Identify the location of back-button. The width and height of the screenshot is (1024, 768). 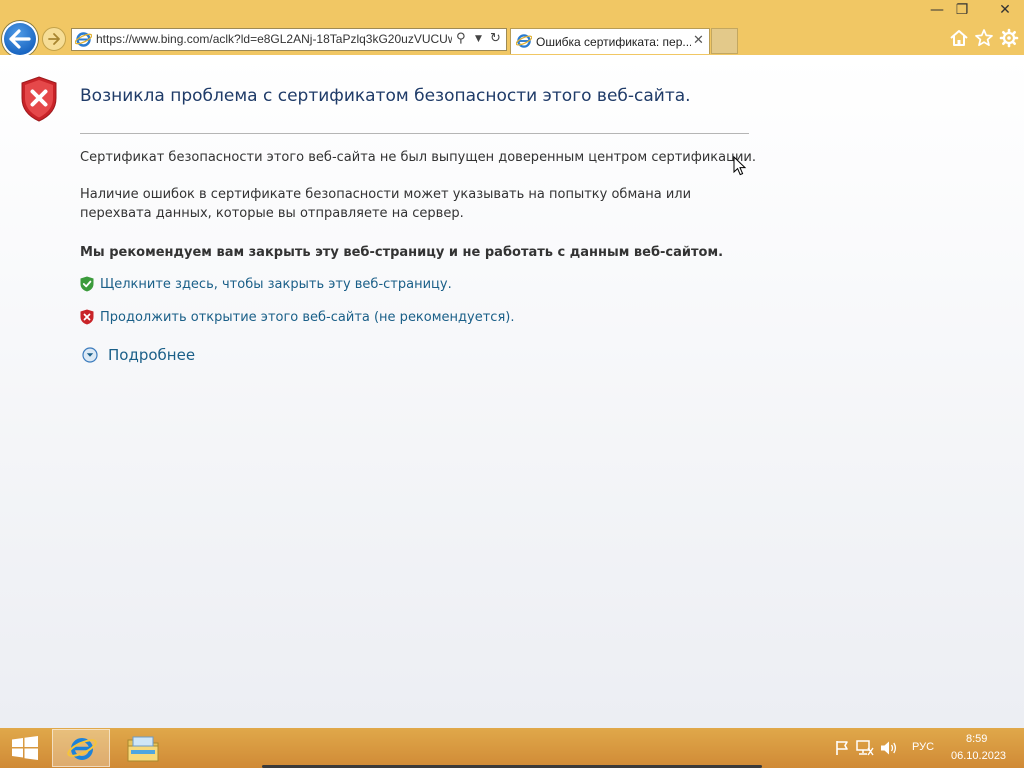
(20, 39).